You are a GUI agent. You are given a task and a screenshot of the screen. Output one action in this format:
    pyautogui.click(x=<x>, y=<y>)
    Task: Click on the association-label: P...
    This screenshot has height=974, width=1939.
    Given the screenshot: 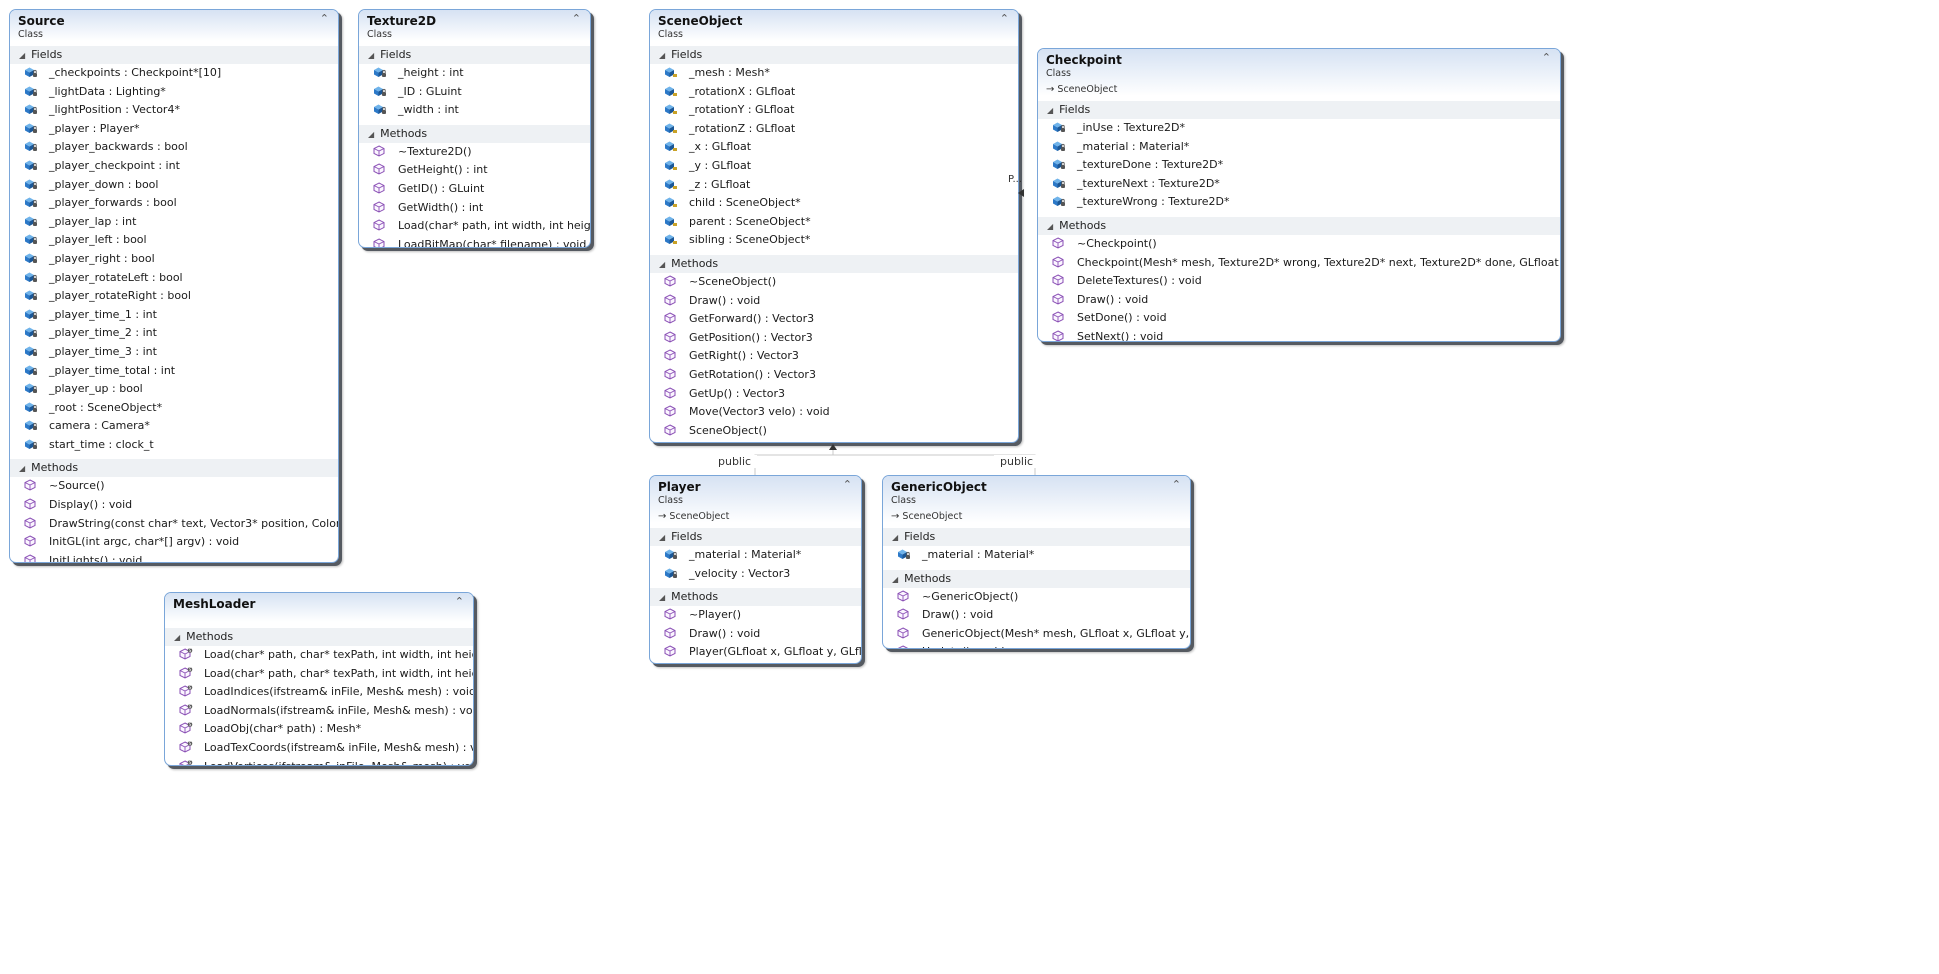 What is the action you would take?
    pyautogui.click(x=1015, y=179)
    